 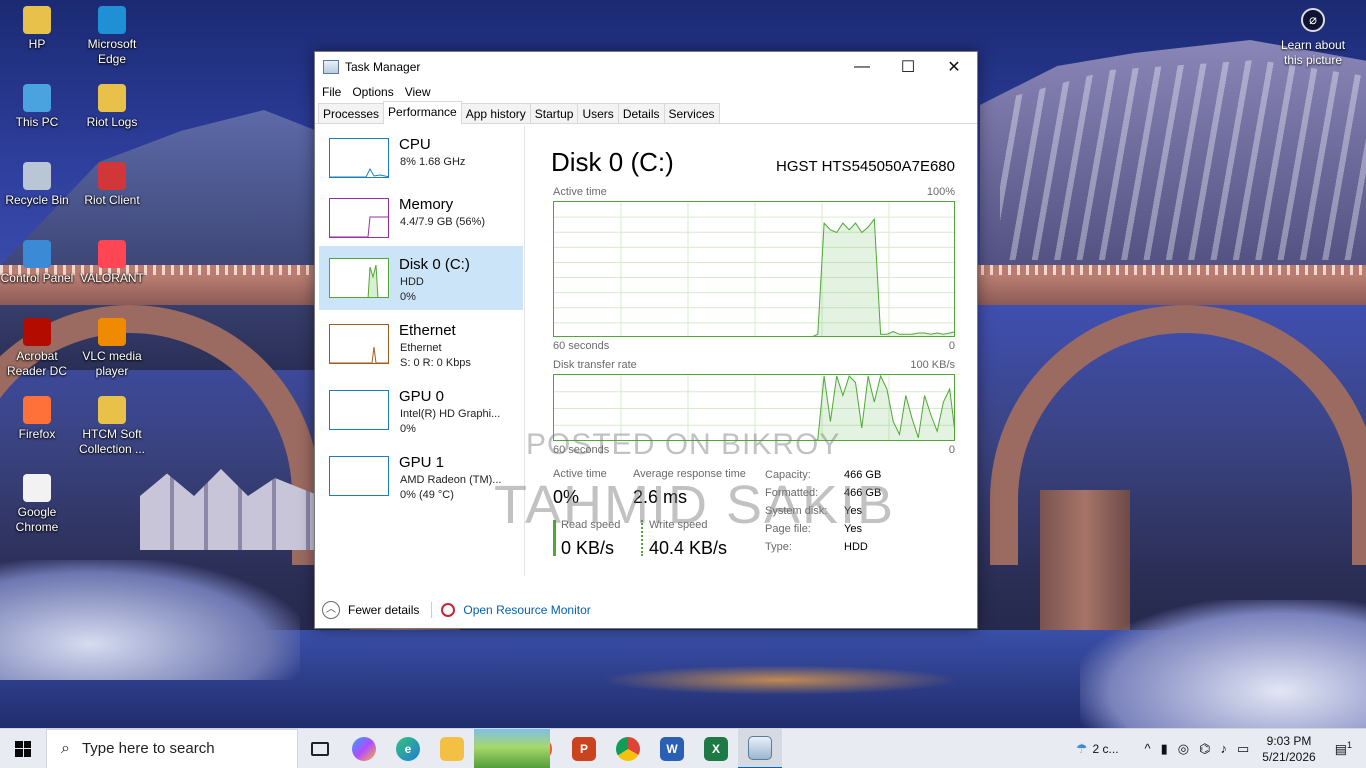 What do you see at coordinates (37, 348) in the screenshot?
I see `desktop-icon: Acrobat Reader DC` at bounding box center [37, 348].